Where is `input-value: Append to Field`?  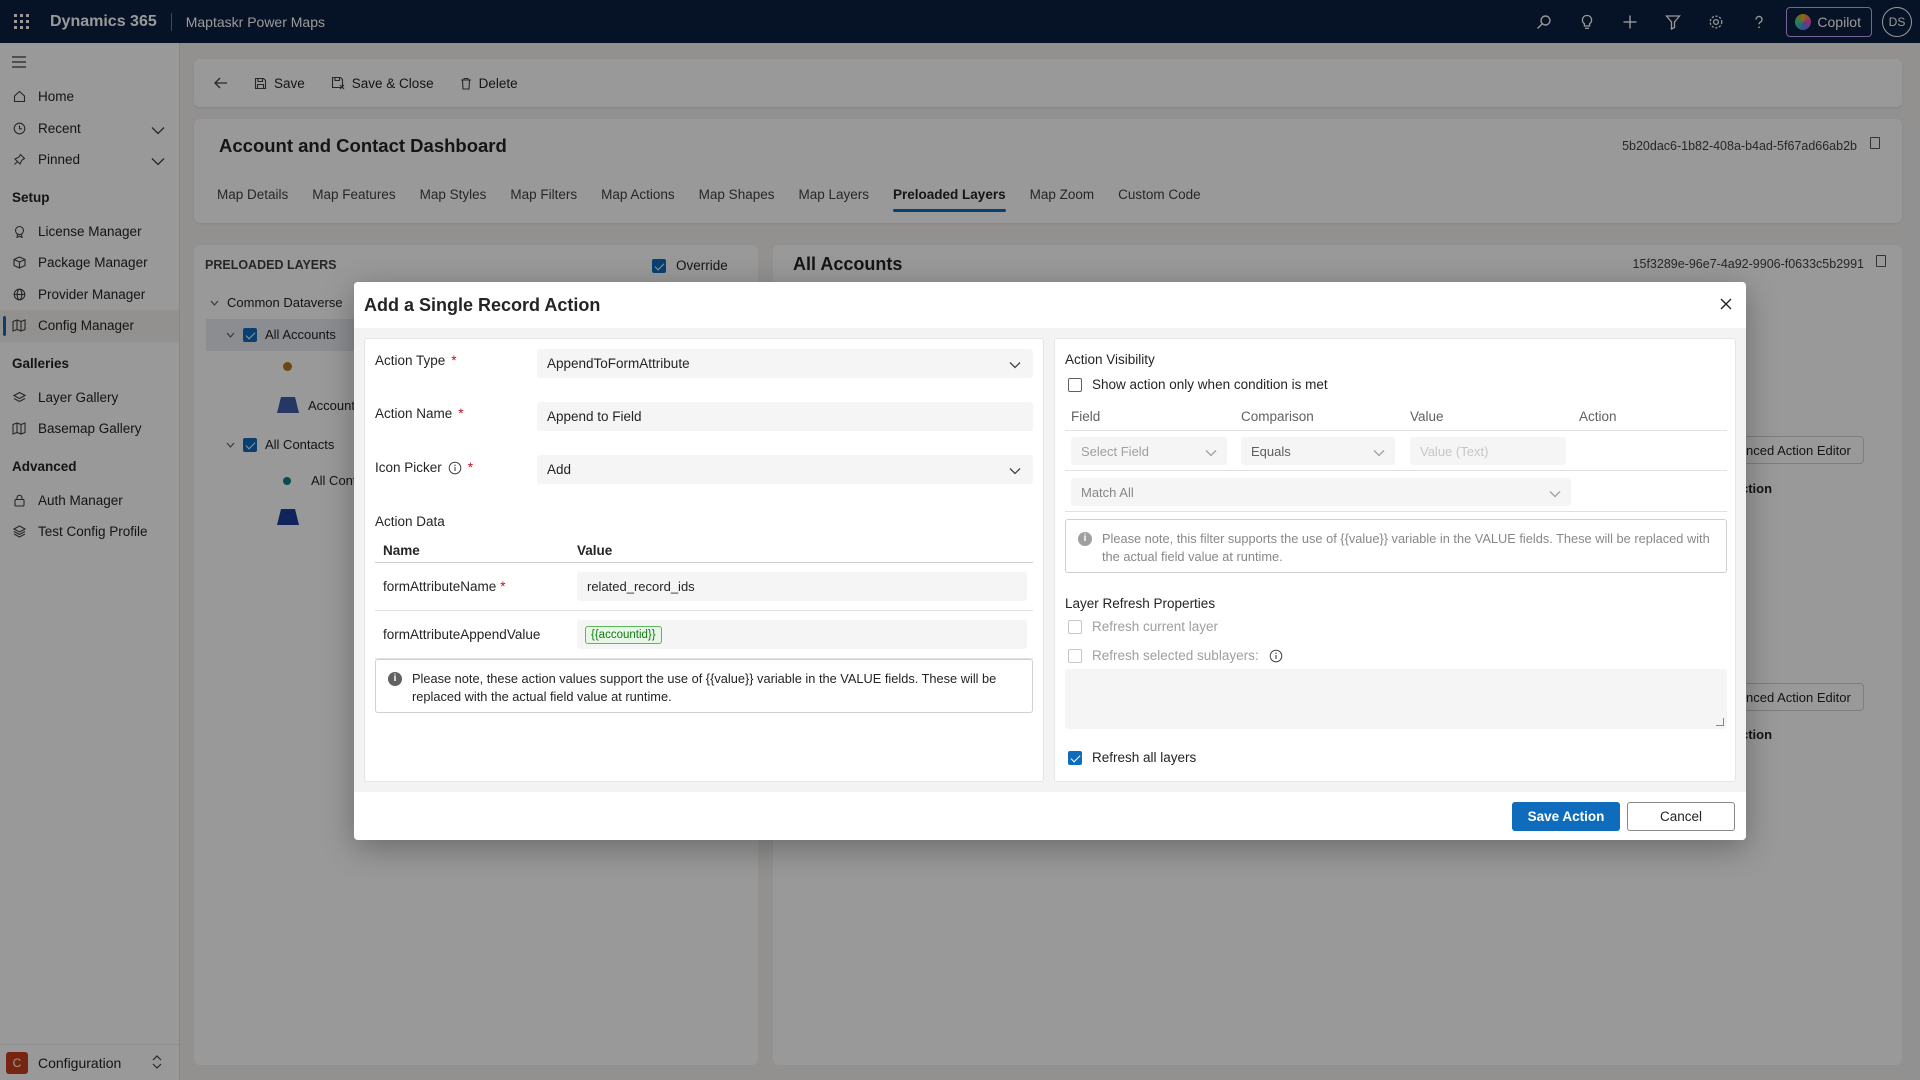
input-value: Append to Field is located at coordinates (594, 416).